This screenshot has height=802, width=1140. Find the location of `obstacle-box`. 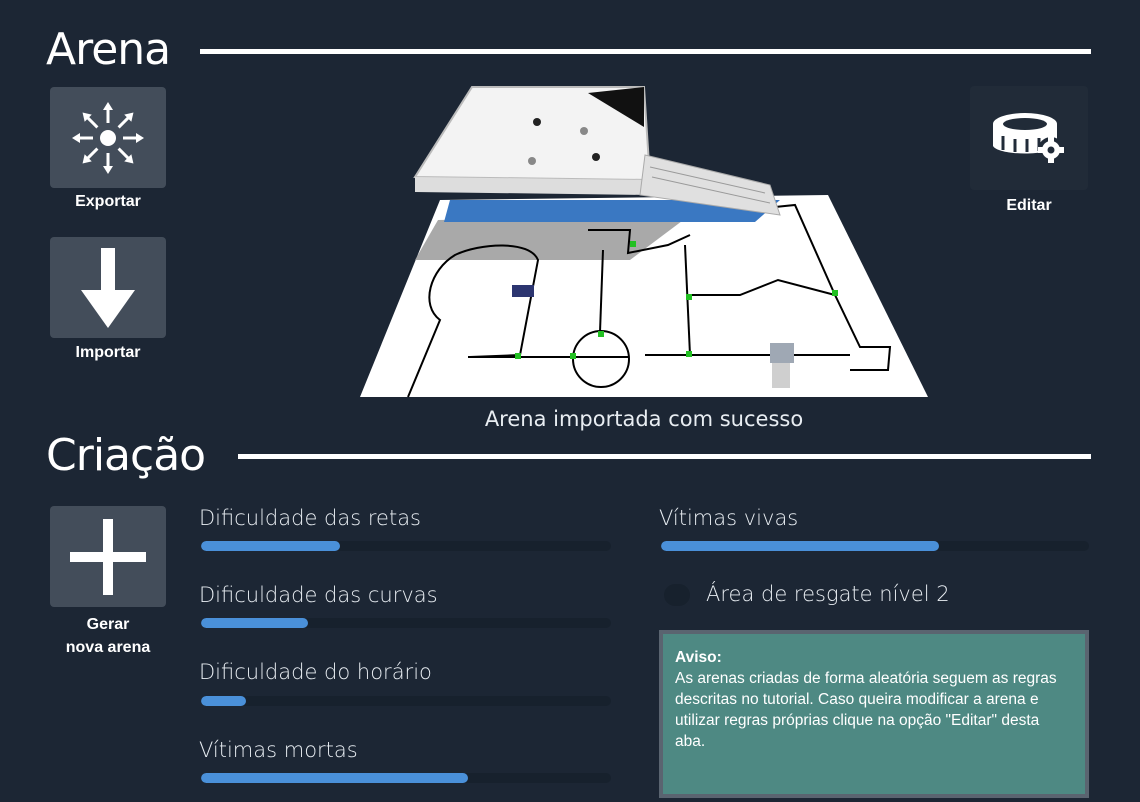

obstacle-box is located at coordinates (782, 353).